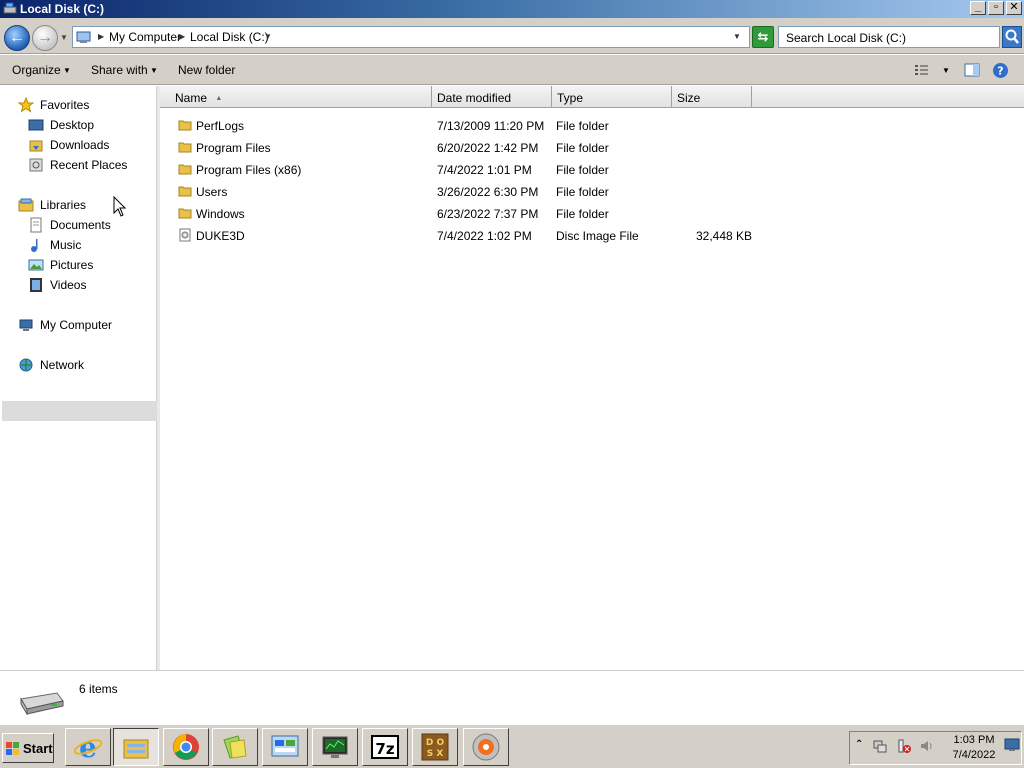 The width and height of the screenshot is (1024, 768). I want to click on clock: 1:03 PM 7/4/2022, so click(974, 748).